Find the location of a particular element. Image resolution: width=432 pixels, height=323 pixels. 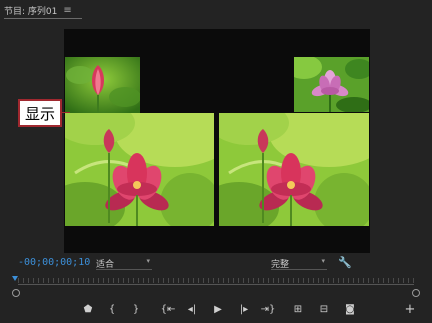

annotation-label: 显示 is located at coordinates (40, 113).